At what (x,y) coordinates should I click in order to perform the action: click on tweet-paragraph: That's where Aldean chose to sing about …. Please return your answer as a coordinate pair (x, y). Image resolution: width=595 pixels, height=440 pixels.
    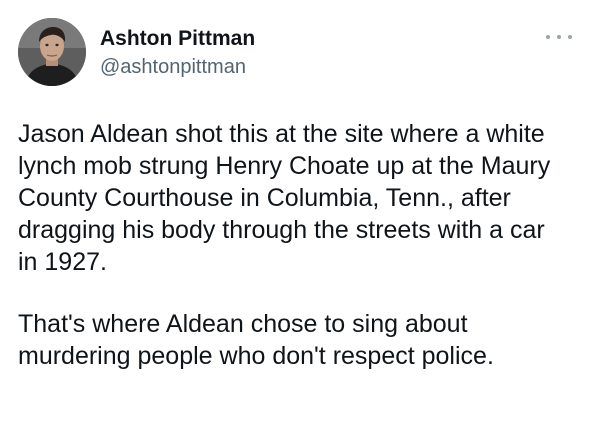
    Looking at the image, I should click on (256, 340).